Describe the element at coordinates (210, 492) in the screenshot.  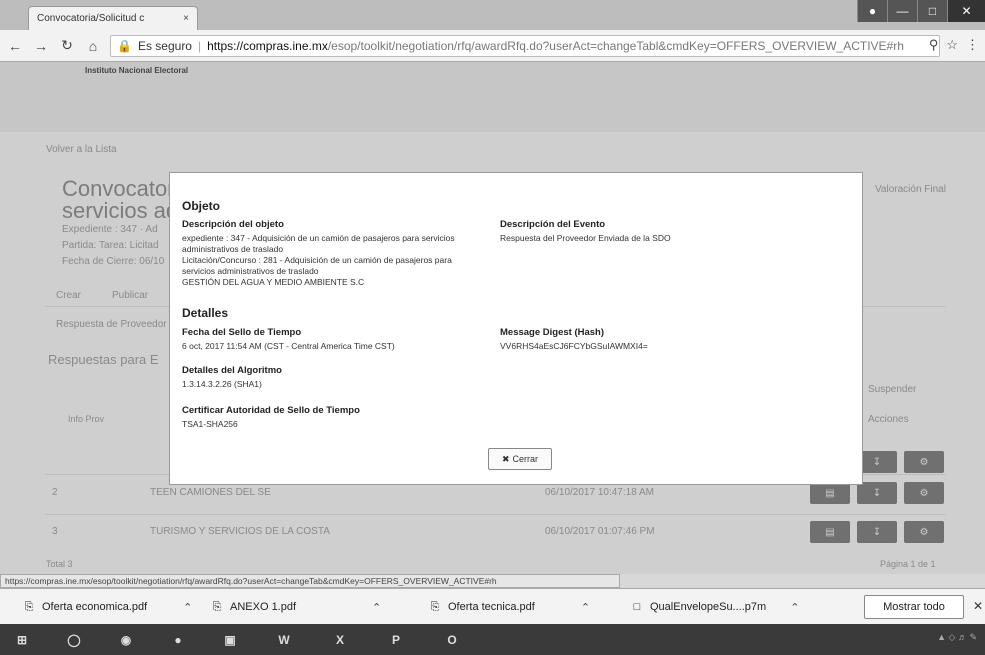
I see `row-name-2: TEEN CAMIONES DEL SE` at that location.